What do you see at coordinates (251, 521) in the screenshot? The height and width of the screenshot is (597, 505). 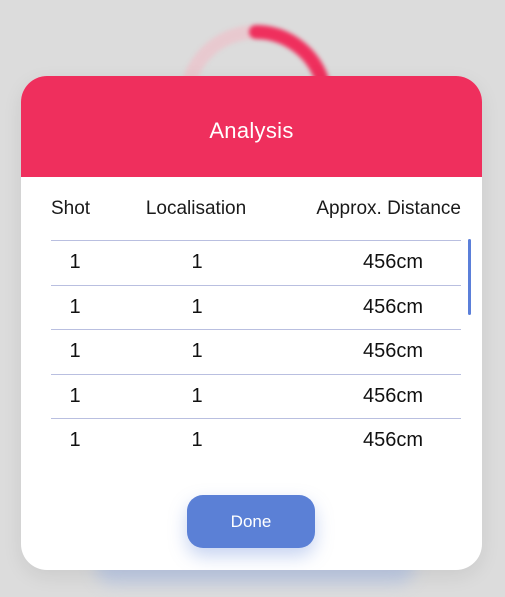 I see `done-button: Done` at bounding box center [251, 521].